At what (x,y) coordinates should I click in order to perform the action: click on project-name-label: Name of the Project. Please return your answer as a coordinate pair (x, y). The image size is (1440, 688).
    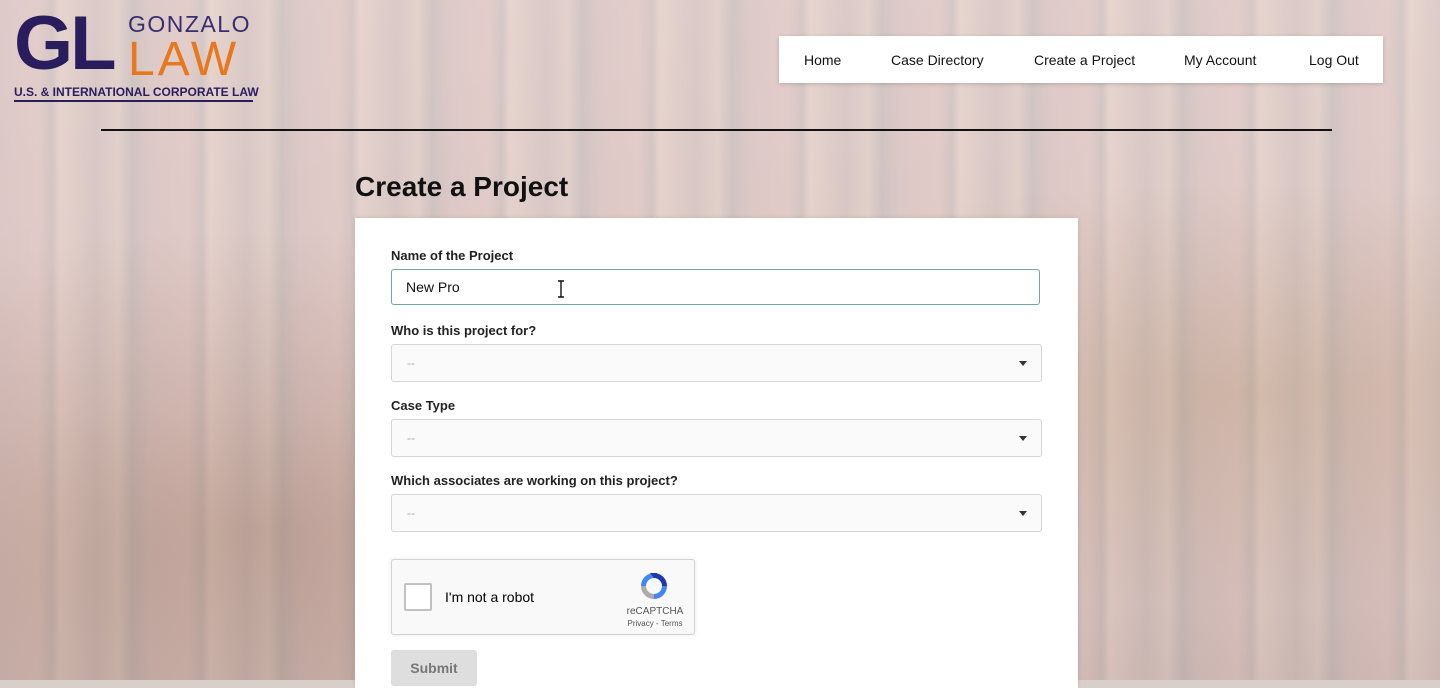
    Looking at the image, I should click on (452, 255).